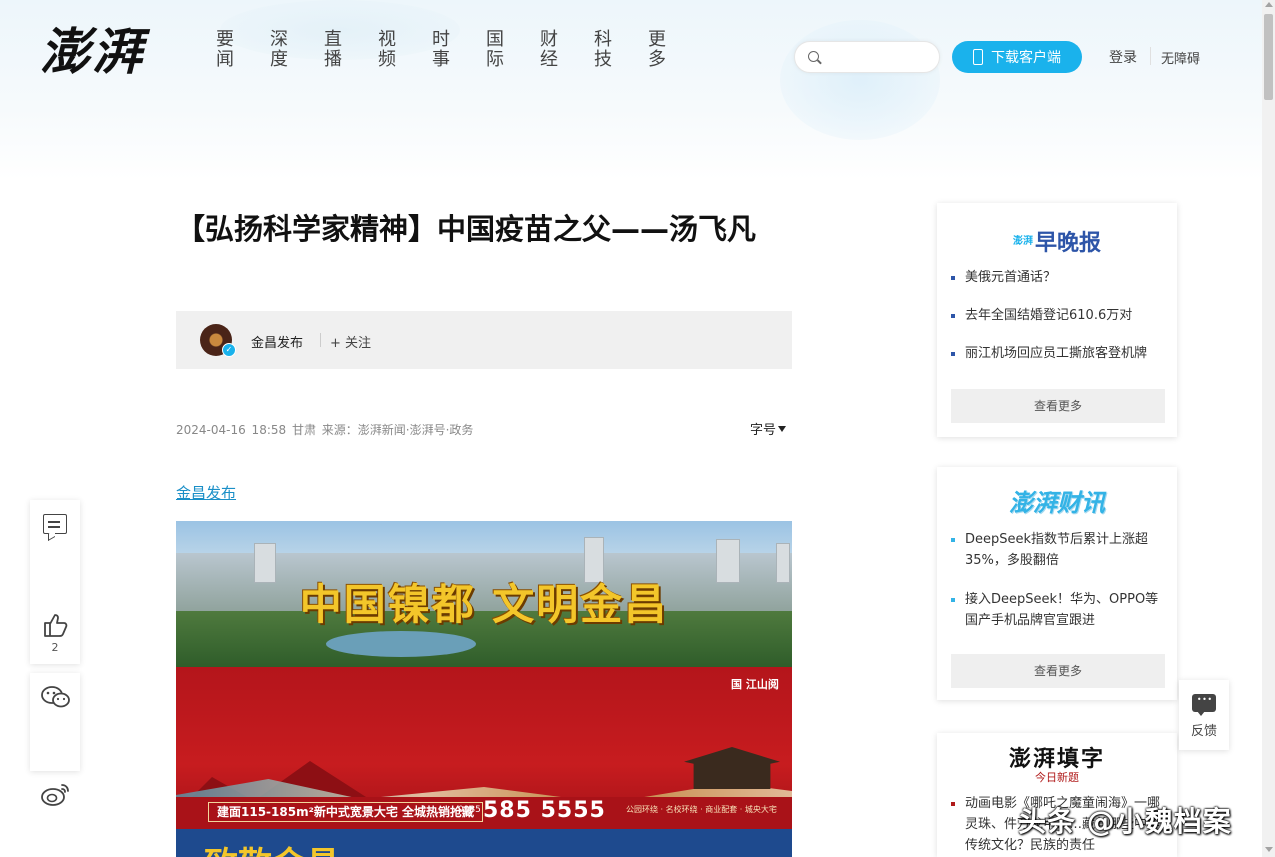 The height and width of the screenshot is (857, 1275). I want to click on share-wechat-button, so click(55, 697).